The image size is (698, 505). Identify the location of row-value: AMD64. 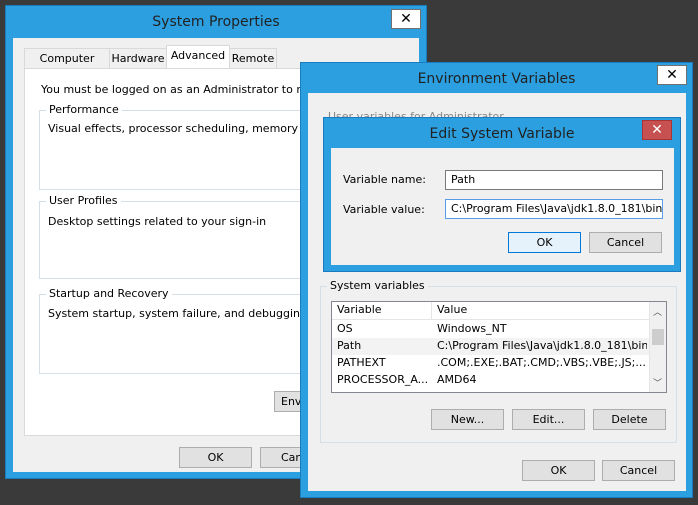
(457, 379).